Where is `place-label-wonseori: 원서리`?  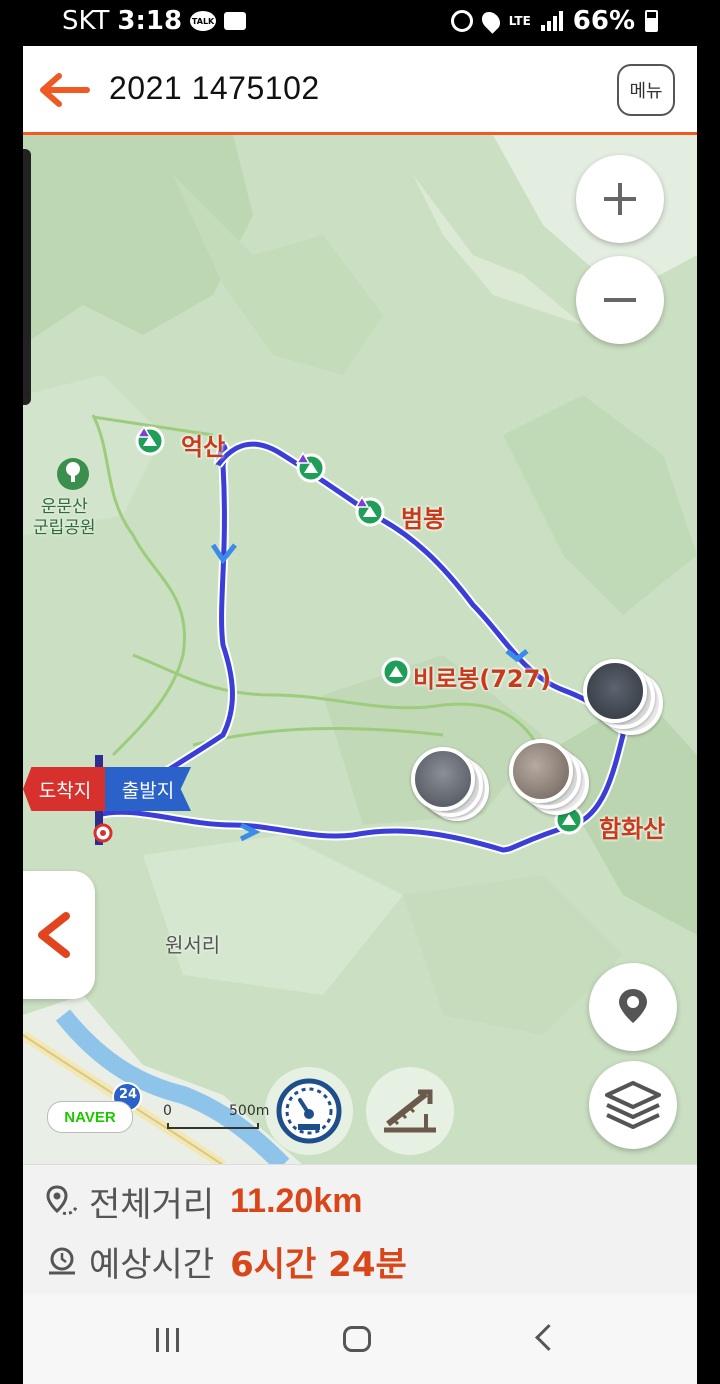
place-label-wonseori: 원서리 is located at coordinates (193, 945).